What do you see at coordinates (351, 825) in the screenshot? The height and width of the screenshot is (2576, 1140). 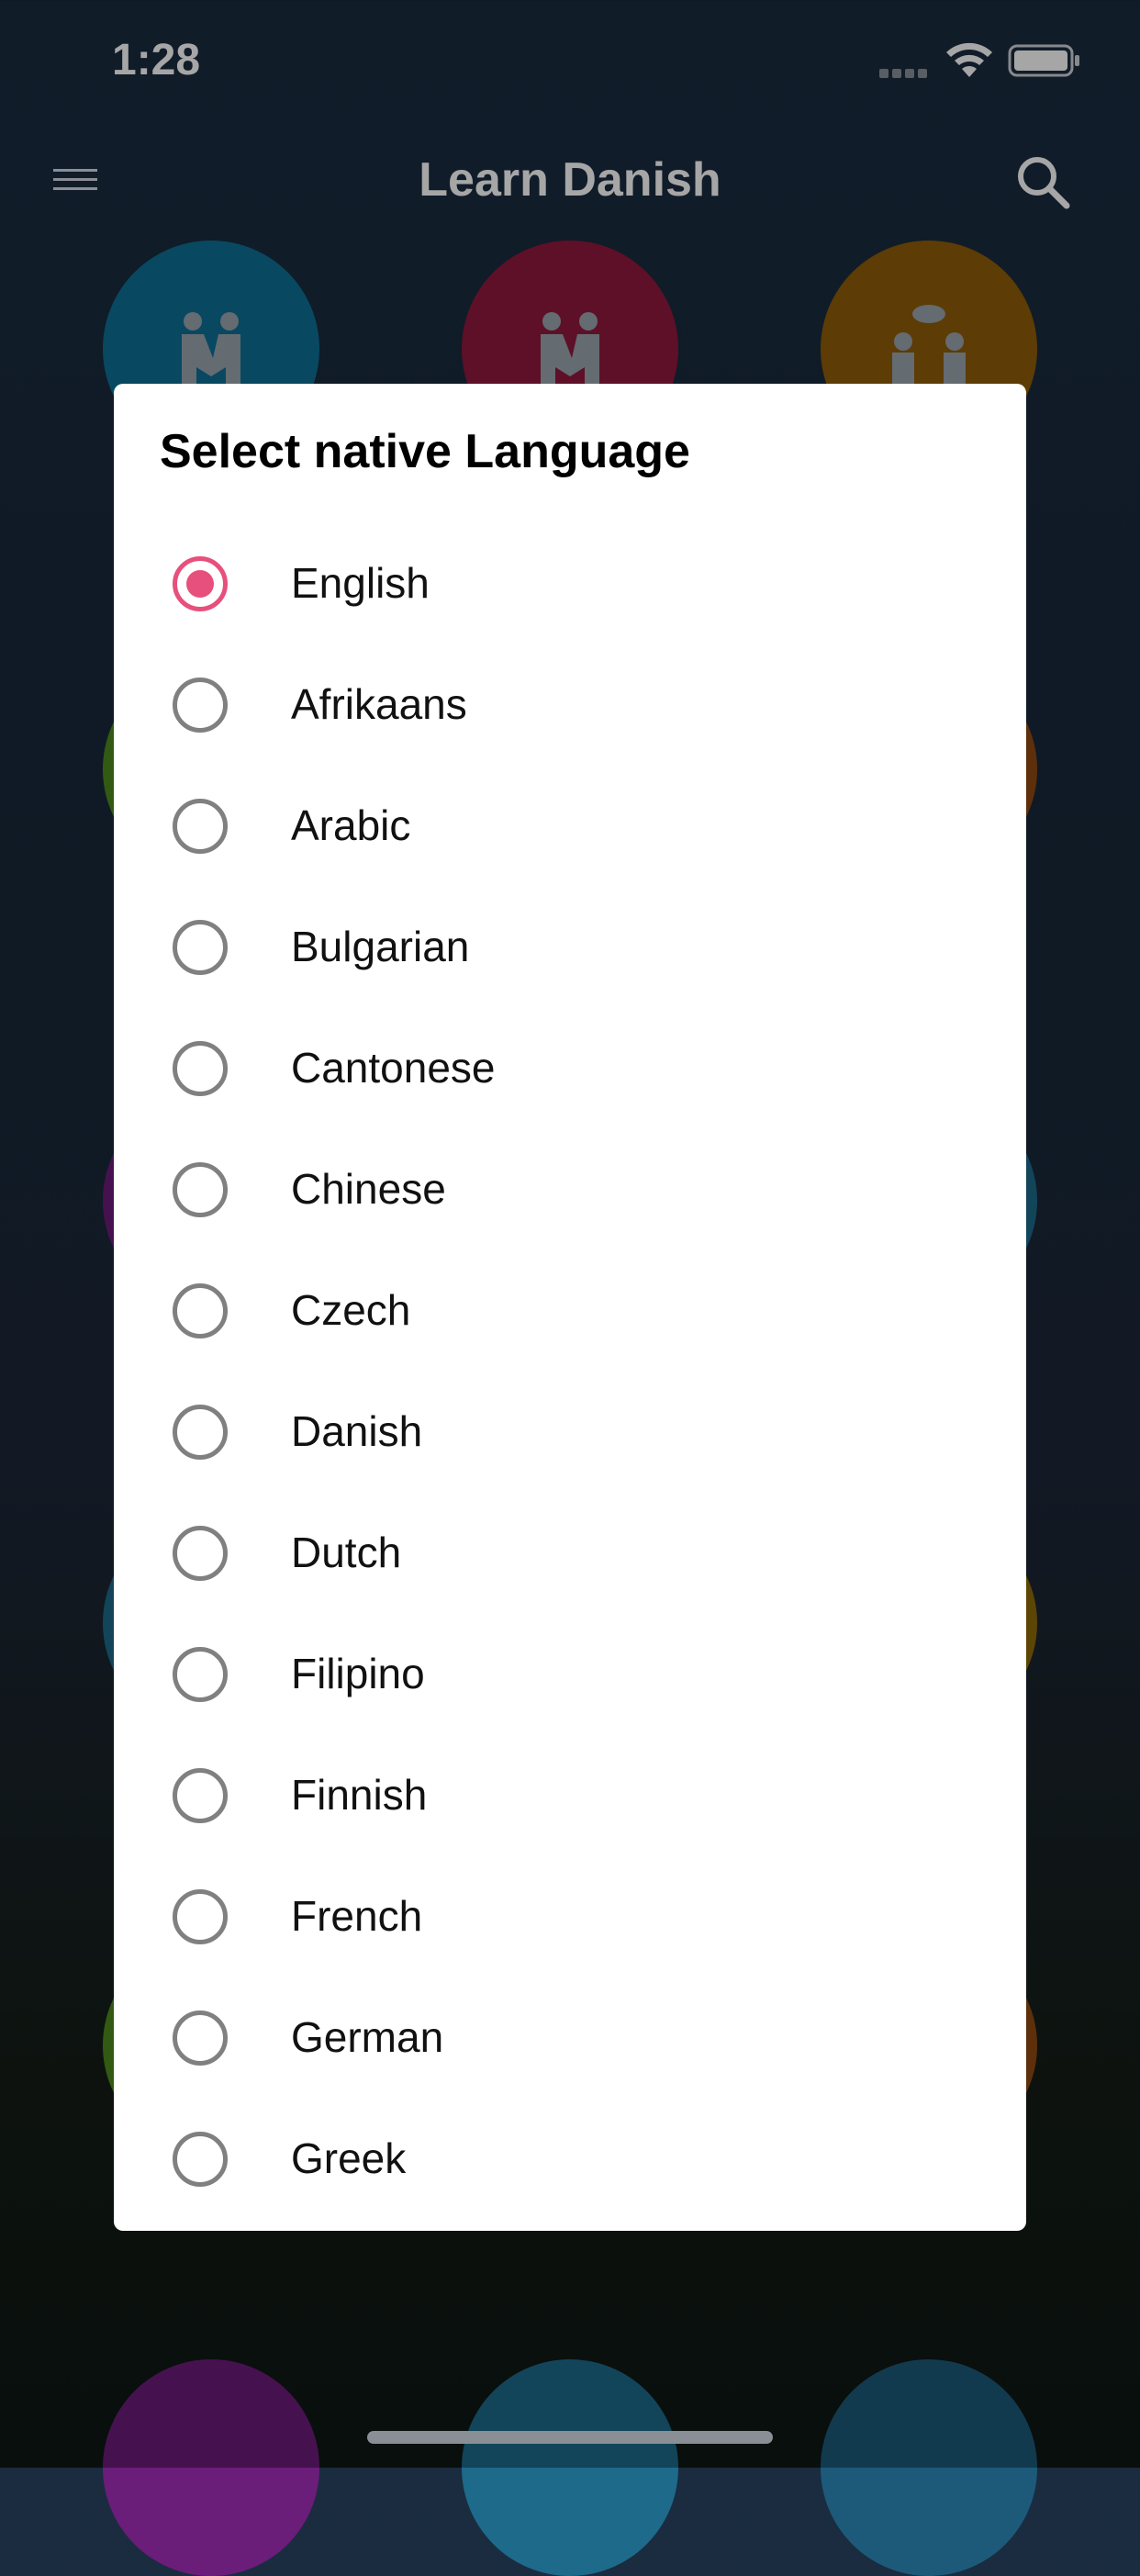 I see `option-label: Arabic` at bounding box center [351, 825].